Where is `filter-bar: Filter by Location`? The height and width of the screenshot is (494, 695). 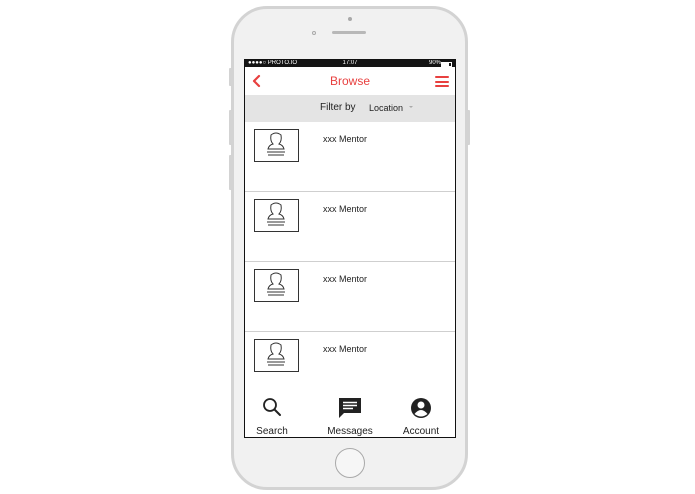 filter-bar: Filter by Location is located at coordinates (350, 108).